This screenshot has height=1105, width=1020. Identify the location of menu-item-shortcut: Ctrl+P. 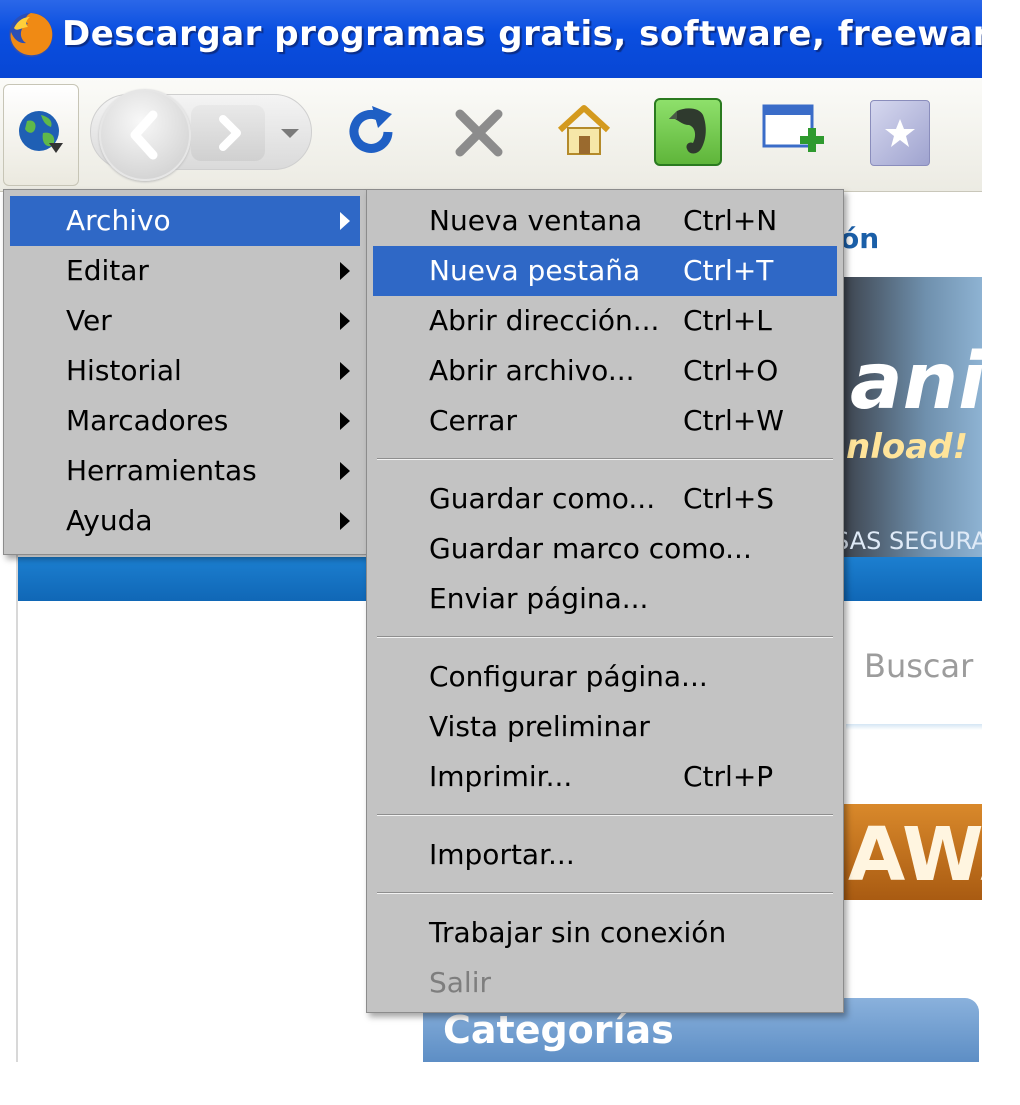
(728, 776).